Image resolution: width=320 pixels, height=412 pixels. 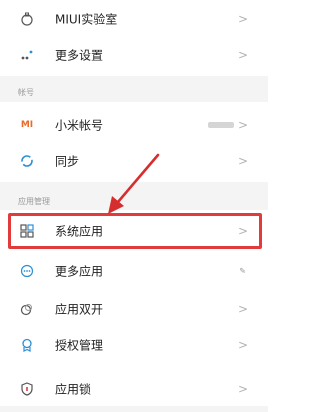 What do you see at coordinates (134, 55) in the screenshot?
I see `settings-item-more-settings: 更多设置 >` at bounding box center [134, 55].